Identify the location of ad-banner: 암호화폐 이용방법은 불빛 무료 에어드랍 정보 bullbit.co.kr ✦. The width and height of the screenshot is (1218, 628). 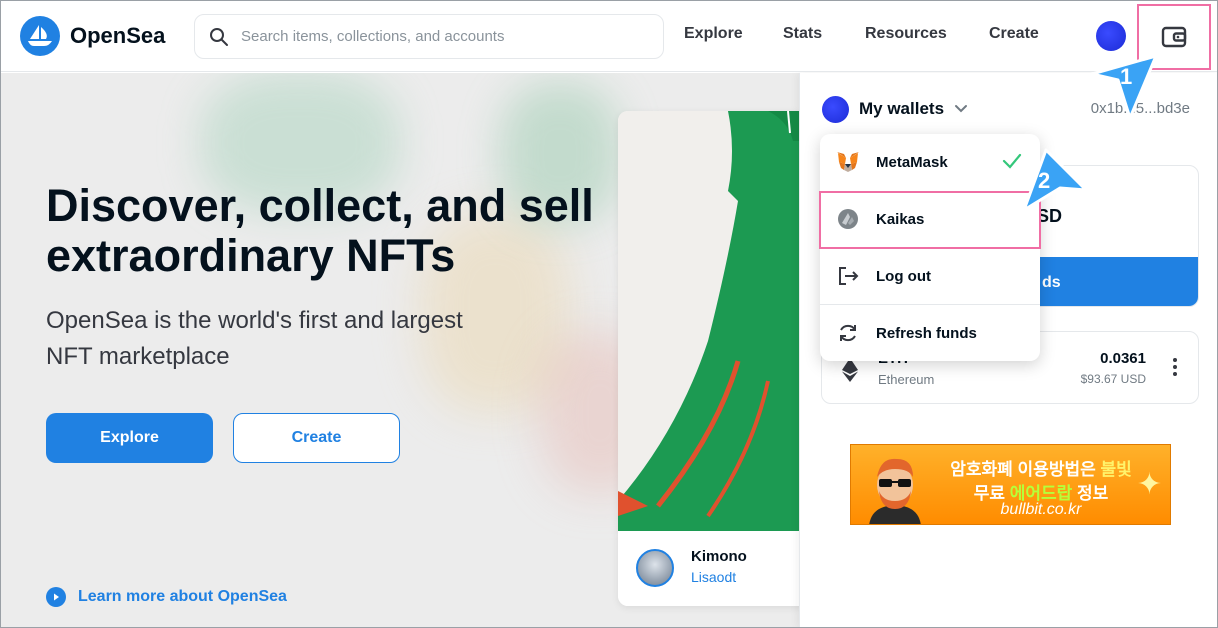
(1010, 484).